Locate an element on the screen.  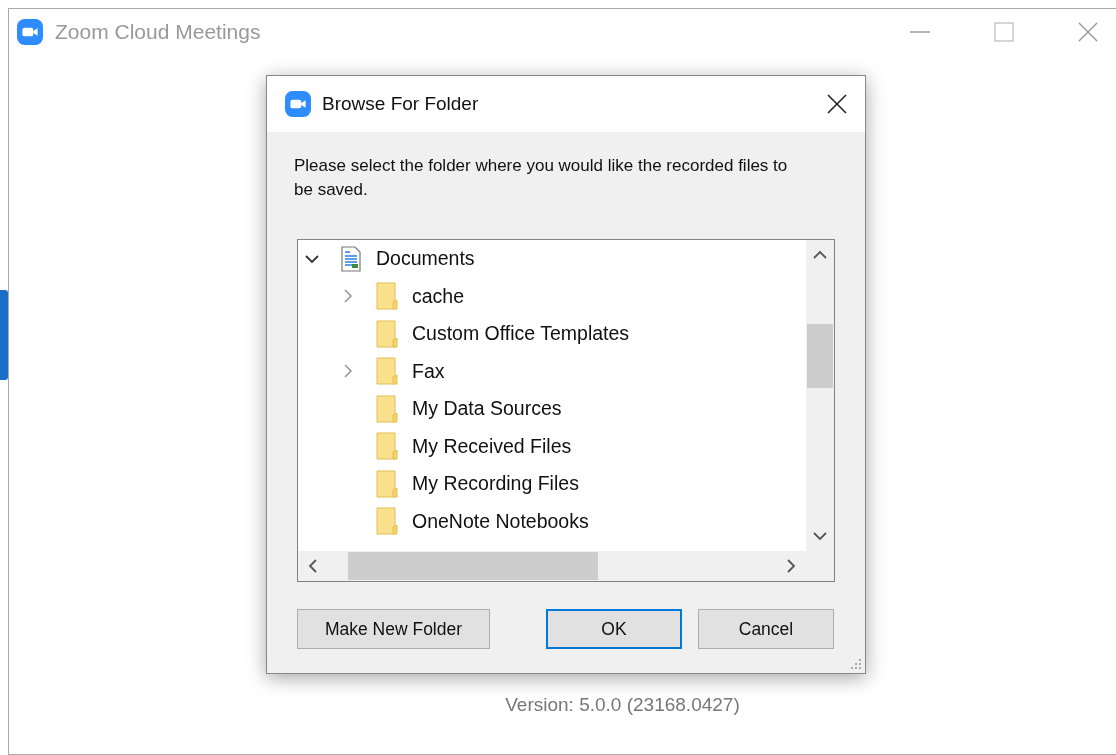
tree-row: My Received Files is located at coordinates (552, 446).